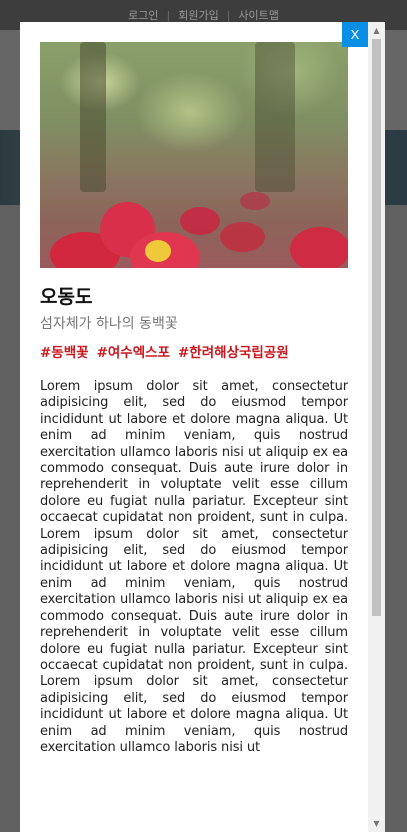  What do you see at coordinates (66, 297) in the screenshot?
I see `place-title: 오동도` at bounding box center [66, 297].